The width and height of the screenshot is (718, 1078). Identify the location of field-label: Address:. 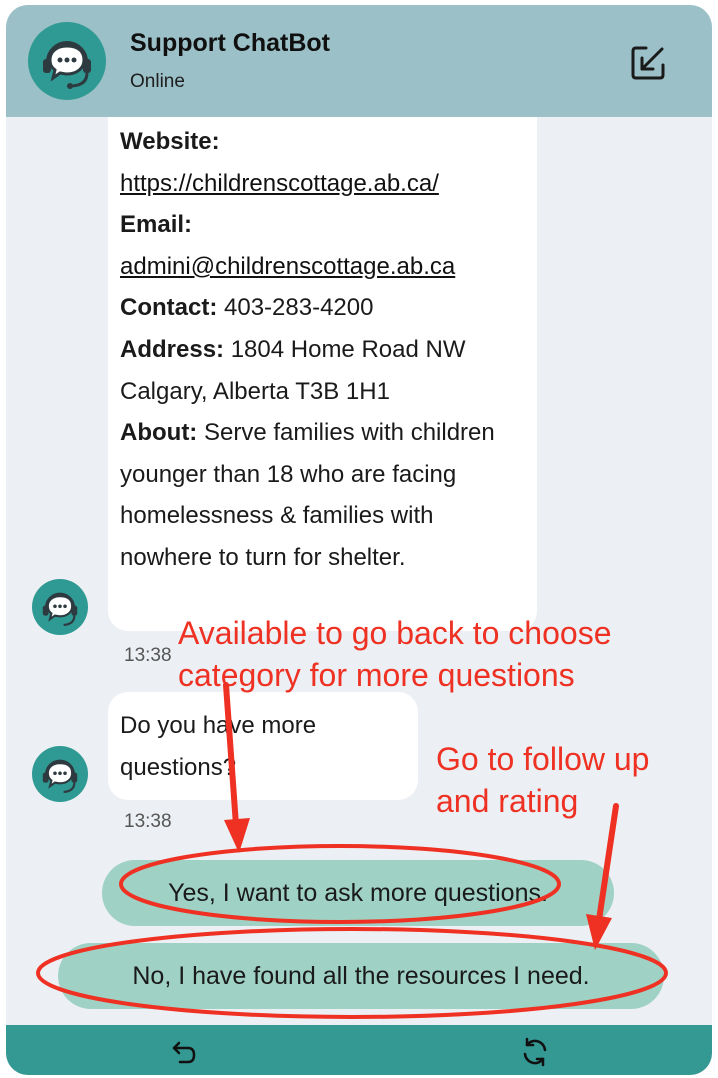
(172, 349).